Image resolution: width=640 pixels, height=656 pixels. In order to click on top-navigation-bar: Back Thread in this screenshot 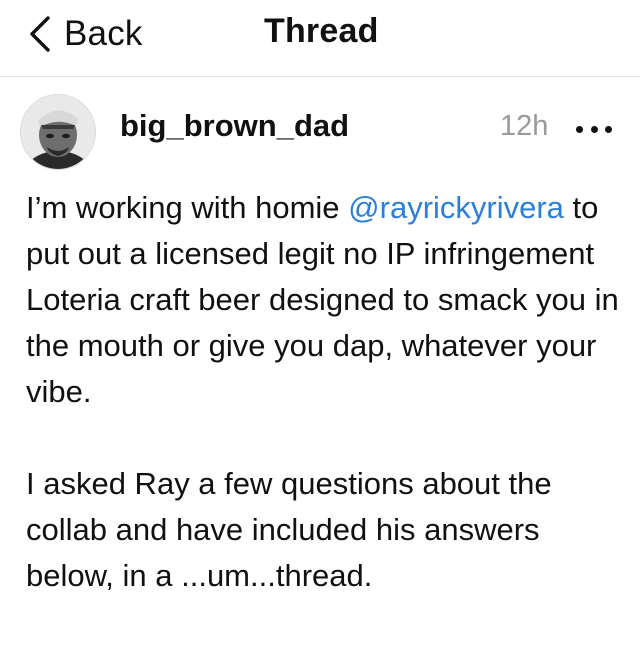, I will do `click(320, 38)`.